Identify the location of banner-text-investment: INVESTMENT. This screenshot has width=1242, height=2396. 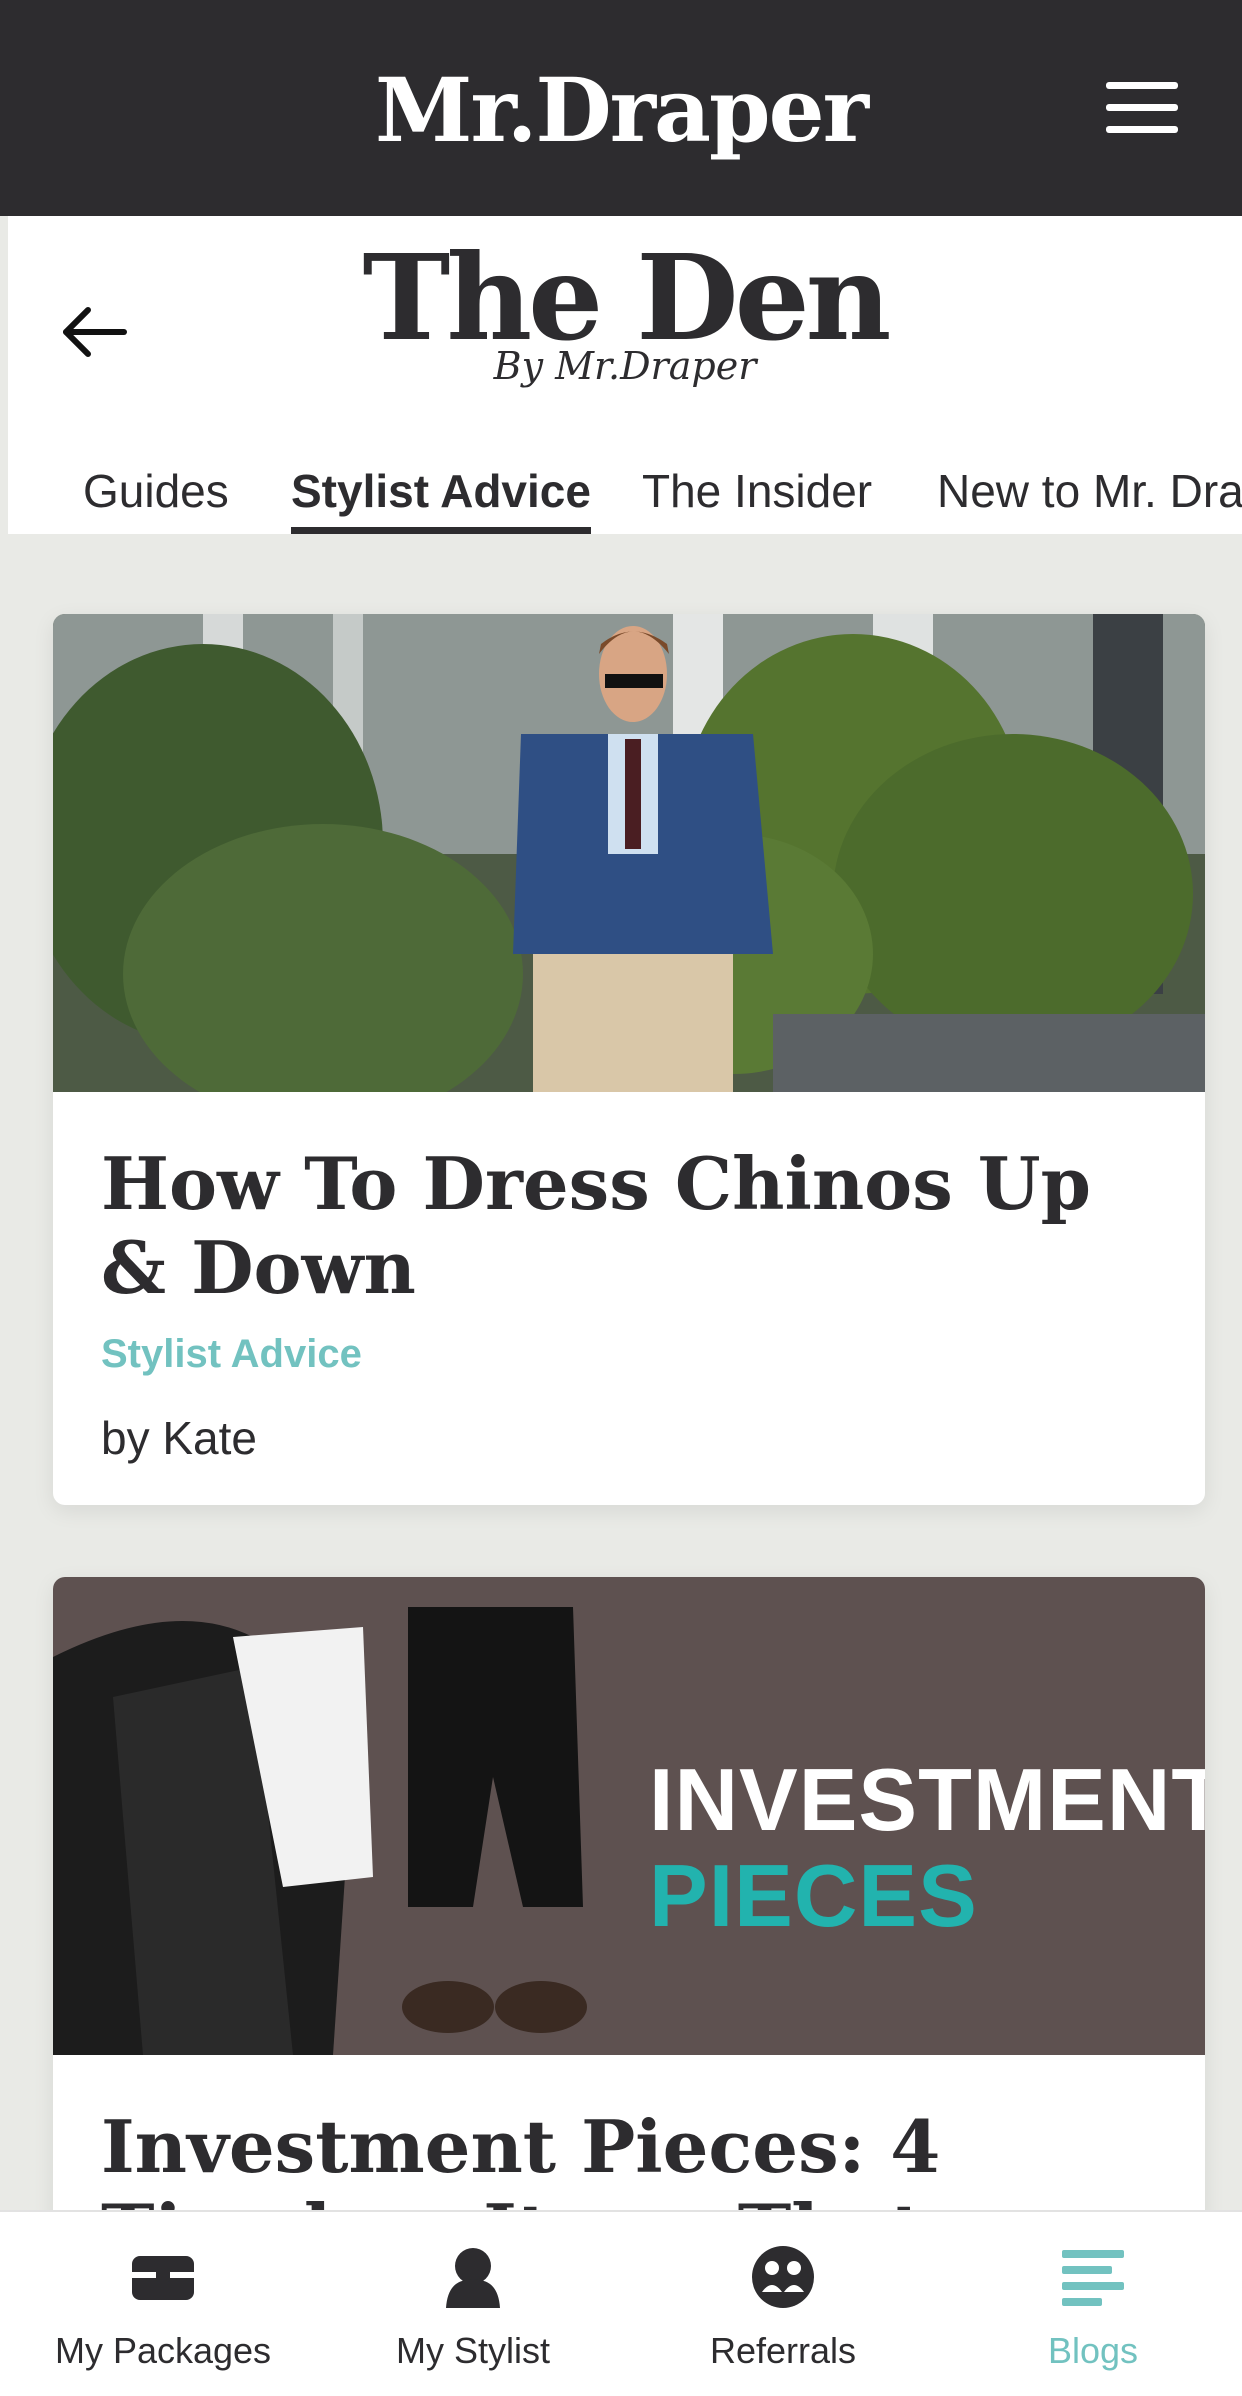
(927, 1799).